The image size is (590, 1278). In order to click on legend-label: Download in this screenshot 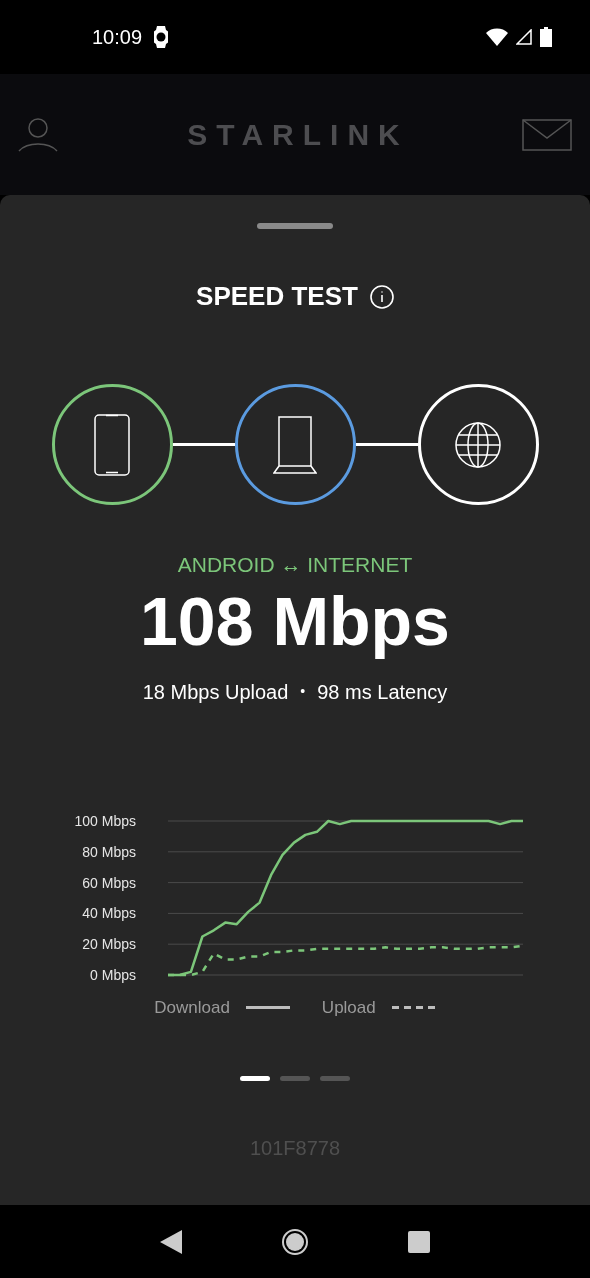, I will do `click(192, 1007)`.